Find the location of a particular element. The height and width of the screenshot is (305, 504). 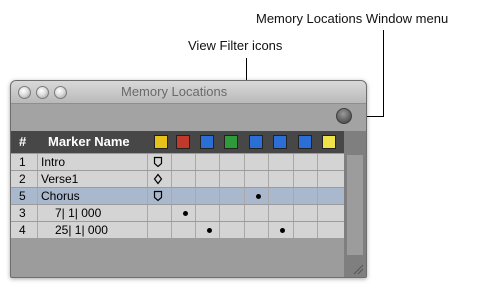

window-menu-button is located at coordinates (344, 116).